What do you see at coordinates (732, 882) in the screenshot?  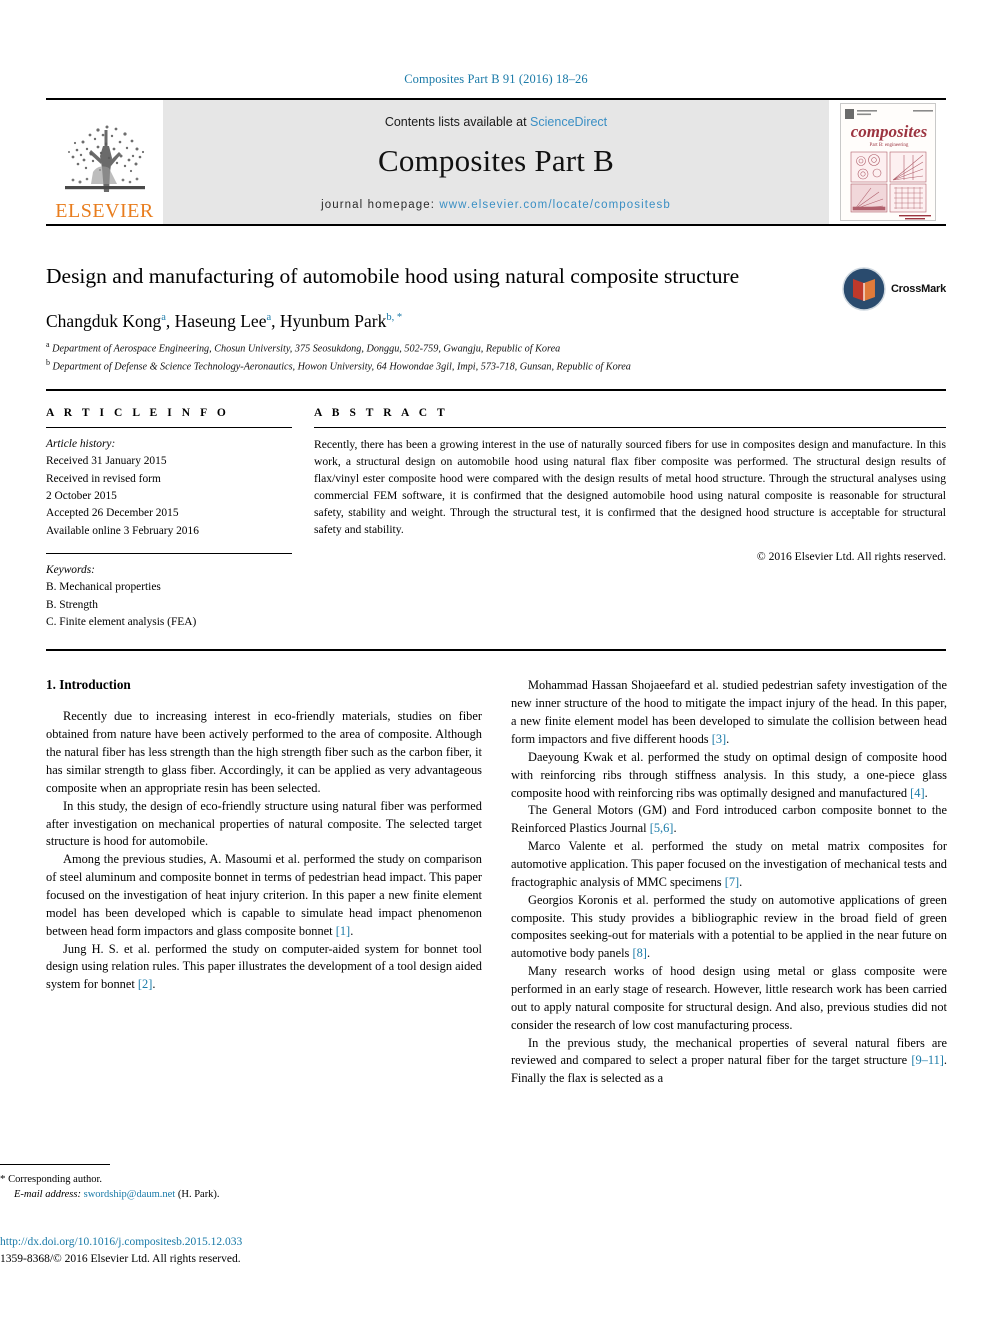 I see `citation-link: [7]` at bounding box center [732, 882].